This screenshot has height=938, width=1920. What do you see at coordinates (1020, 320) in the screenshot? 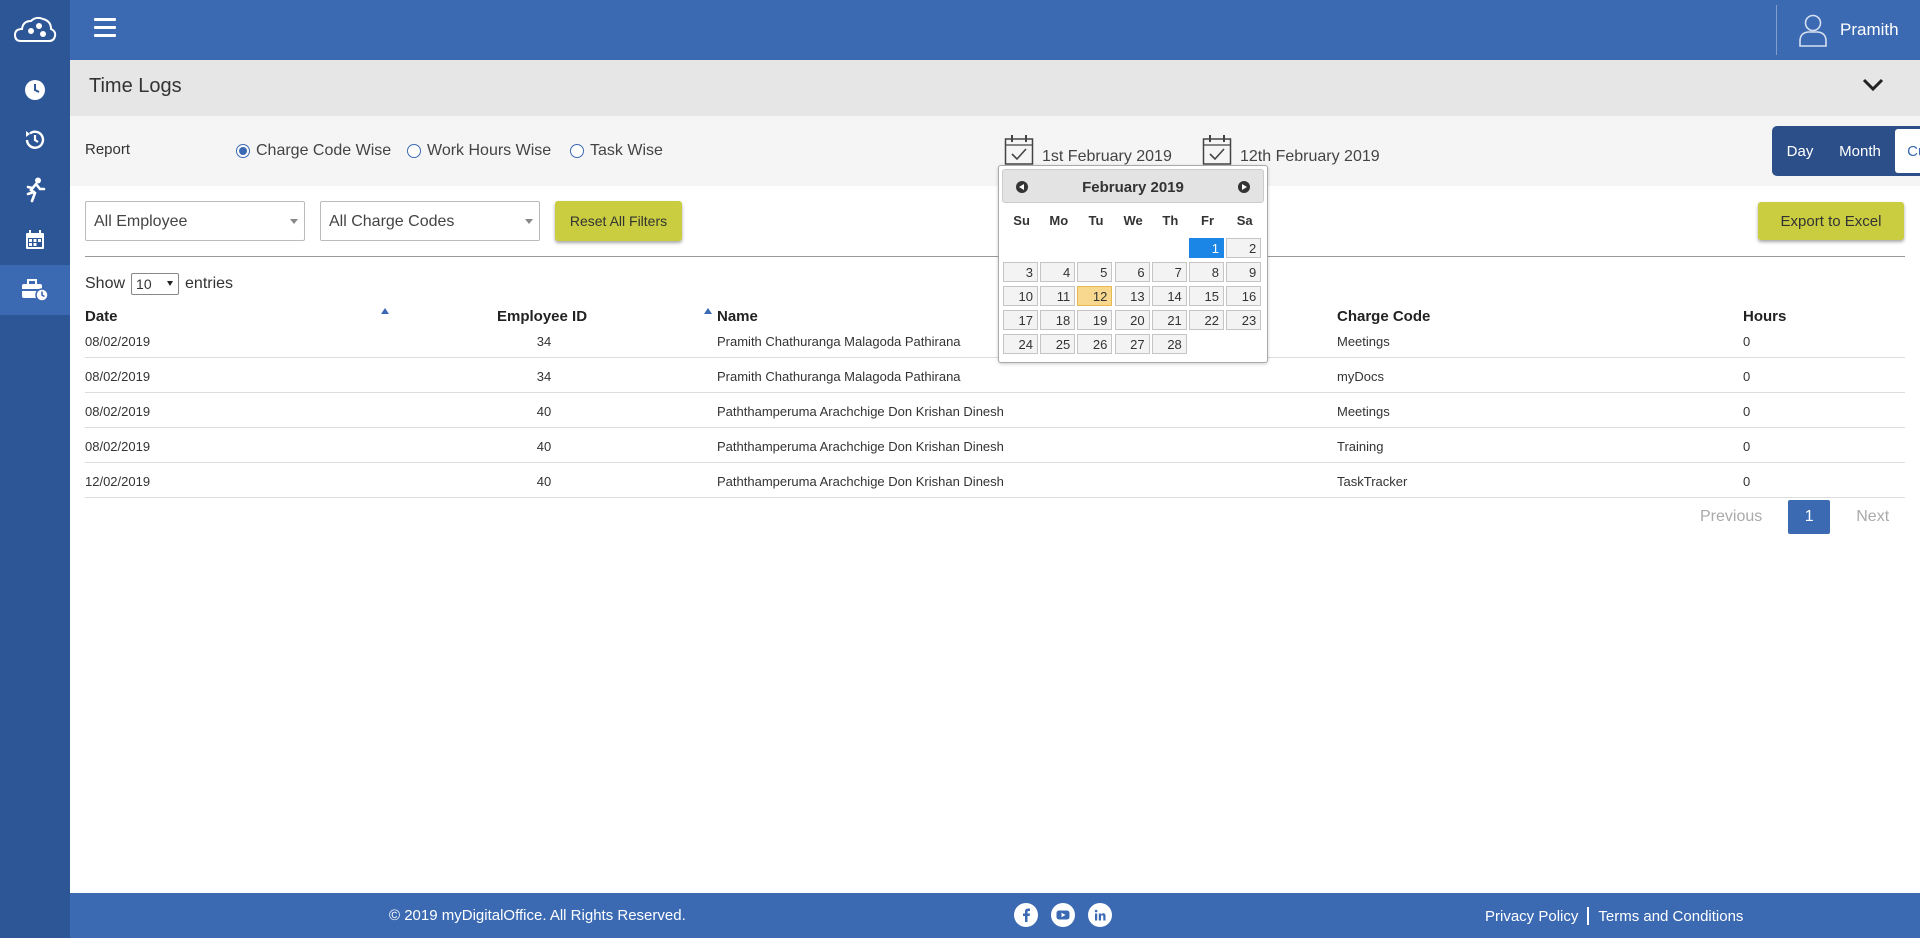
I see `calendar-day: 17` at bounding box center [1020, 320].